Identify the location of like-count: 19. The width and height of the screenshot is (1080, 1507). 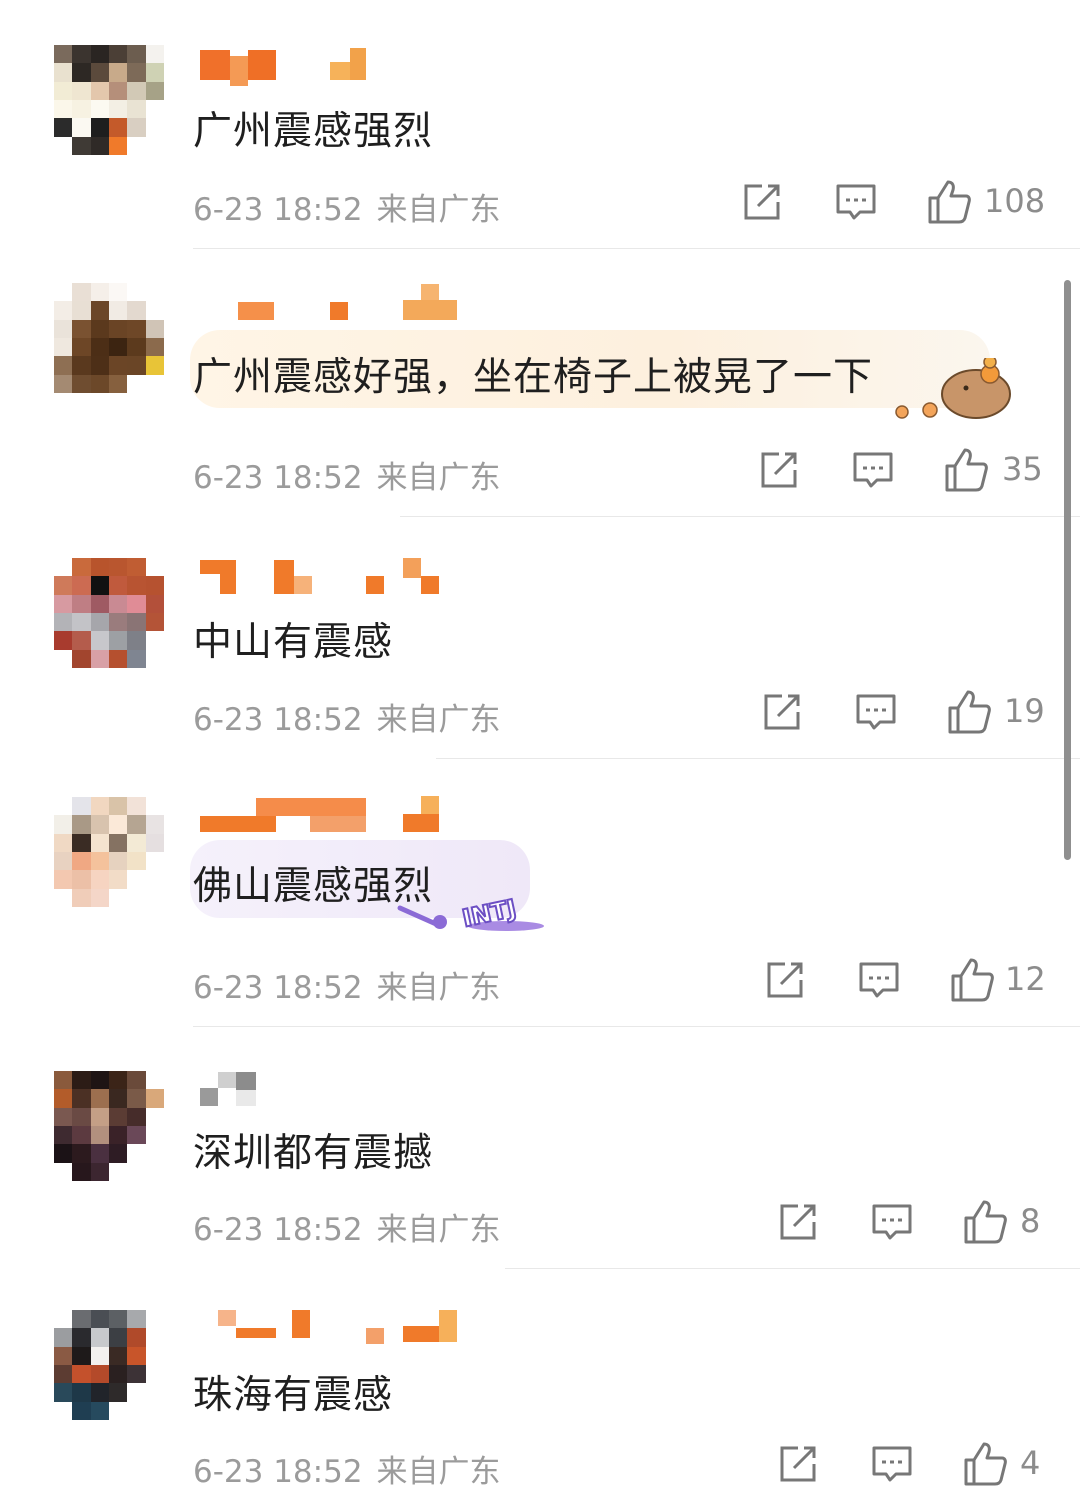
(1024, 711).